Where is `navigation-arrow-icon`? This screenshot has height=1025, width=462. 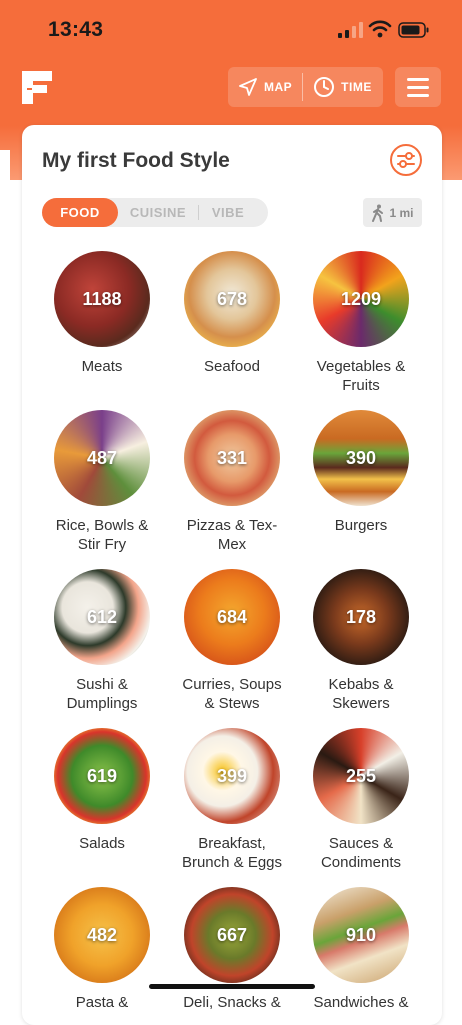 navigation-arrow-icon is located at coordinates (248, 87).